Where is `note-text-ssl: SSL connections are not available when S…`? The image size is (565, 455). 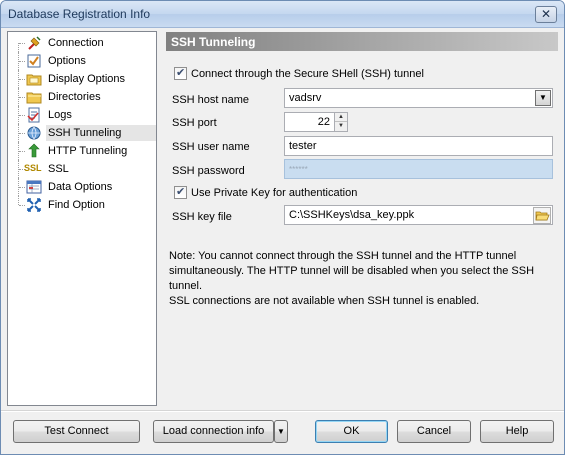 note-text-ssl: SSL connections are not available when S… is located at coordinates (324, 301).